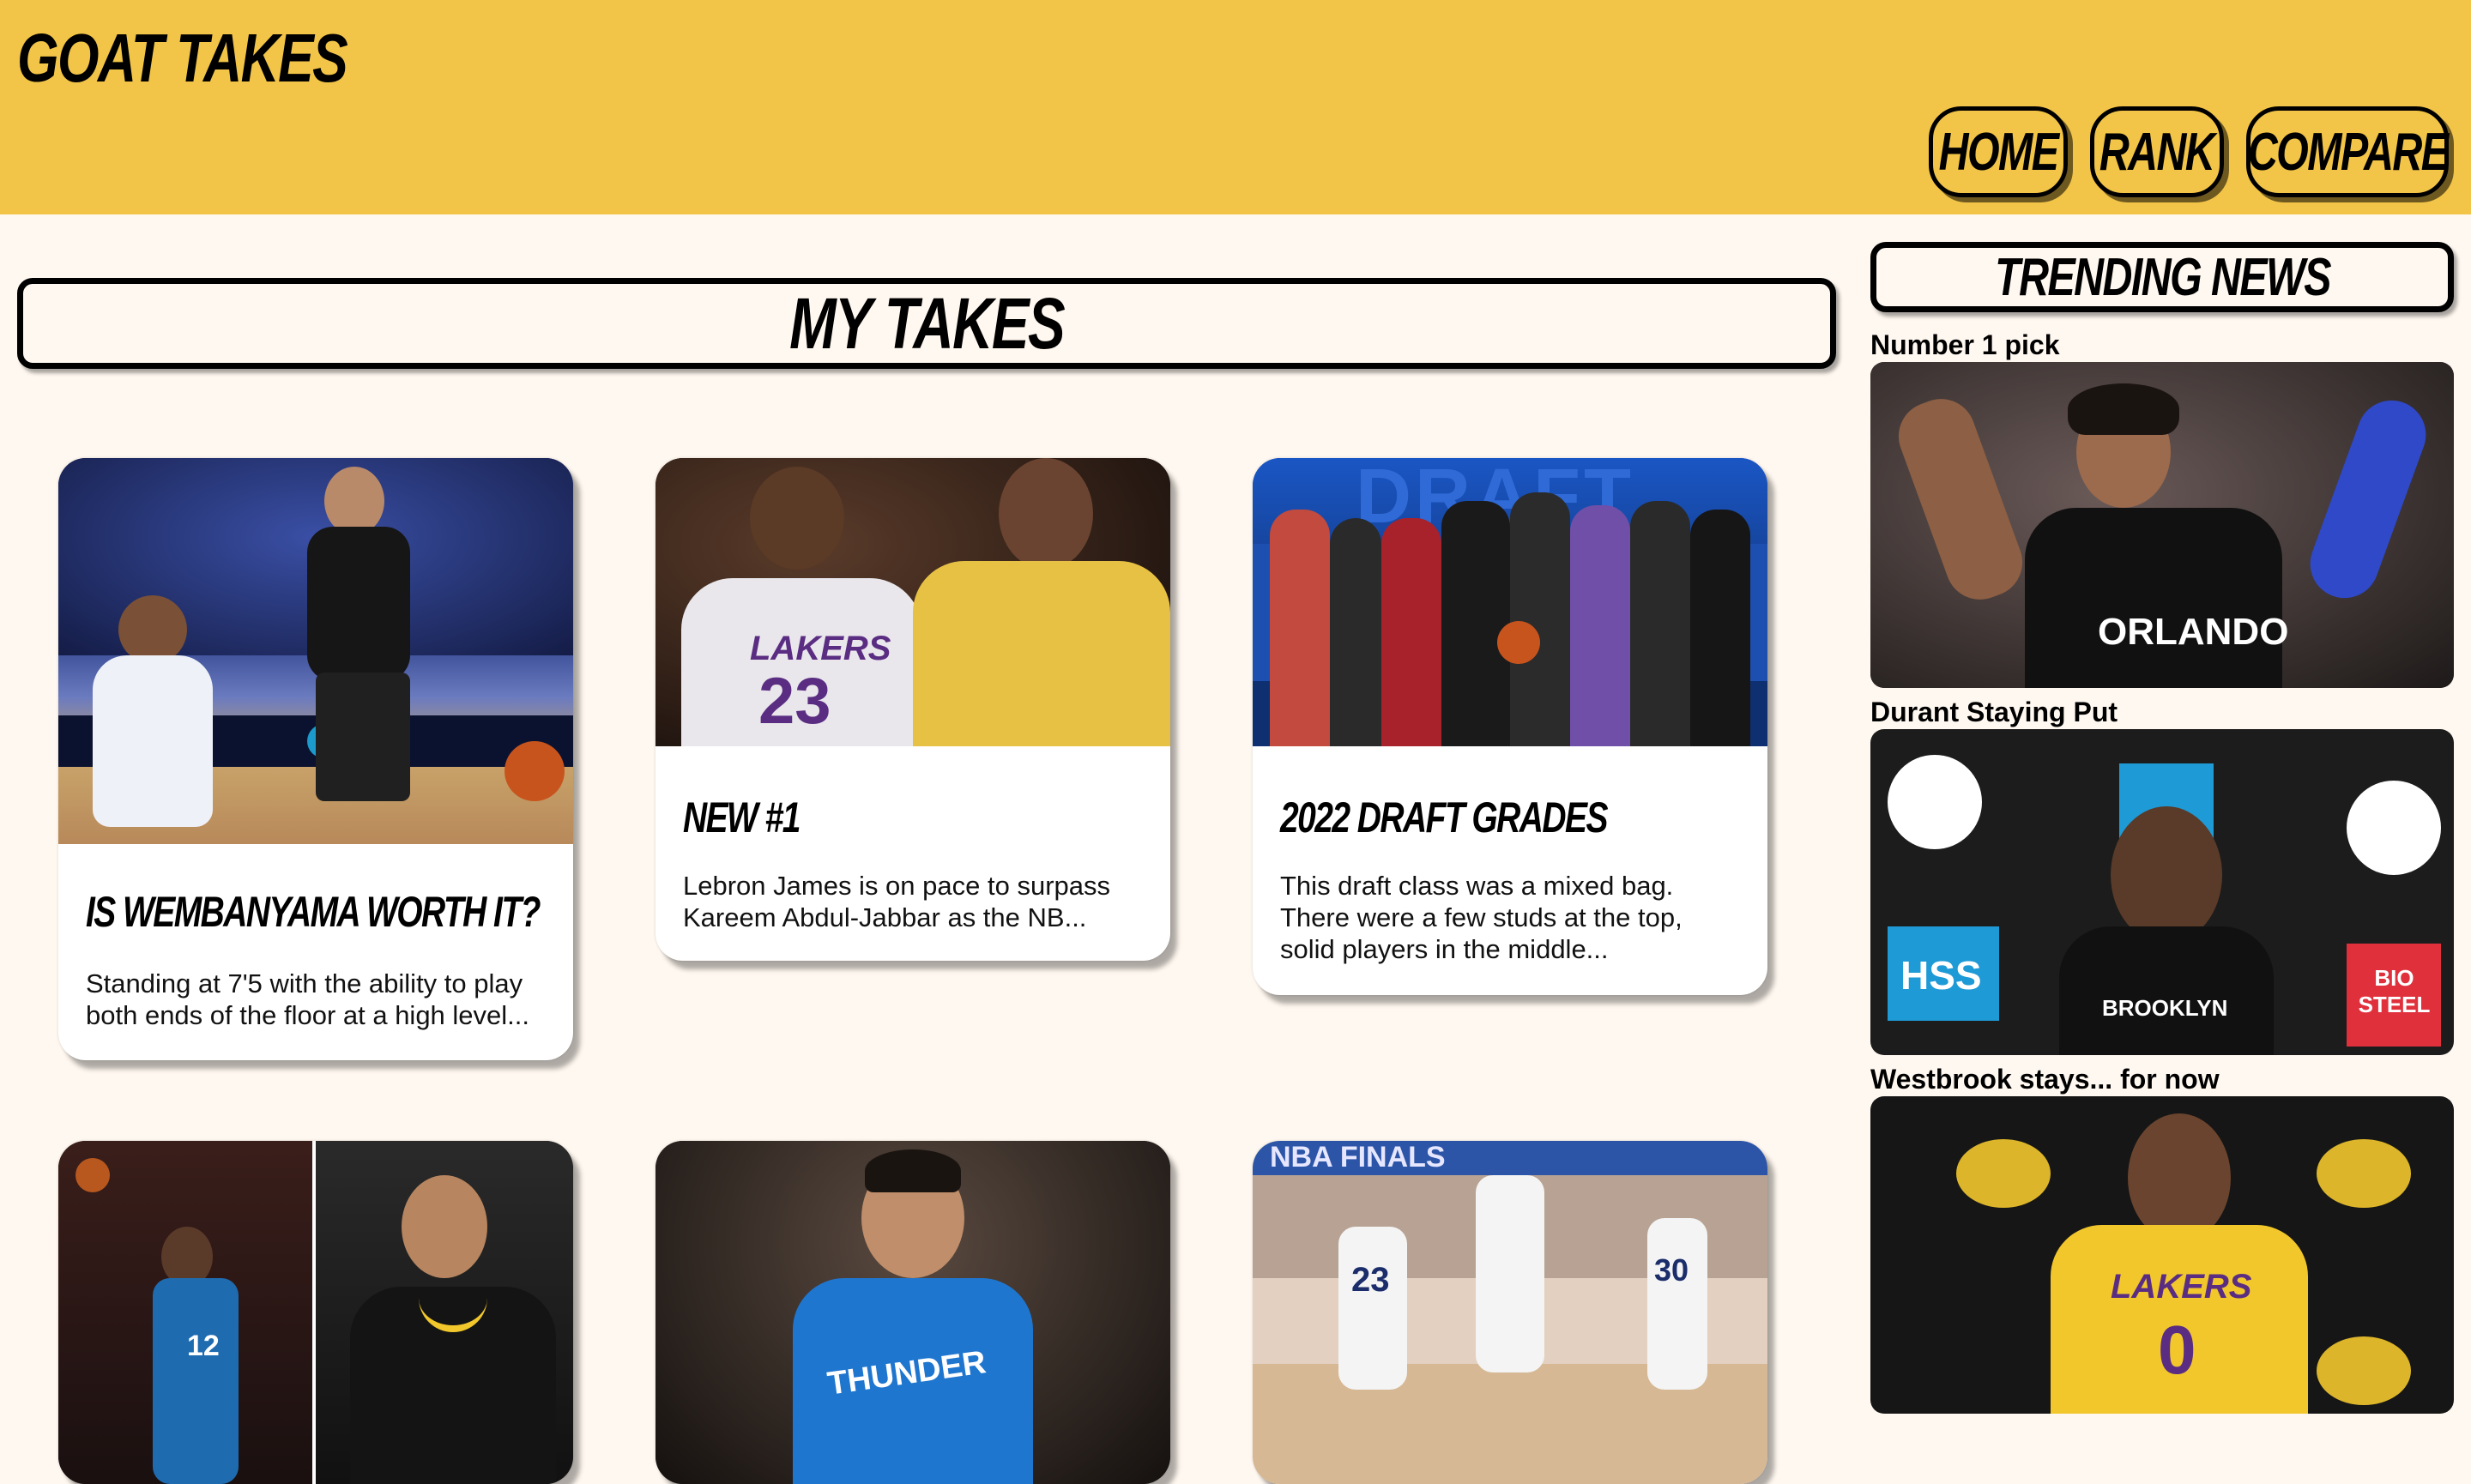 The image size is (2471, 1484). What do you see at coordinates (1358, 1157) in the screenshot?
I see `finals-banner: NBA FINALS` at bounding box center [1358, 1157].